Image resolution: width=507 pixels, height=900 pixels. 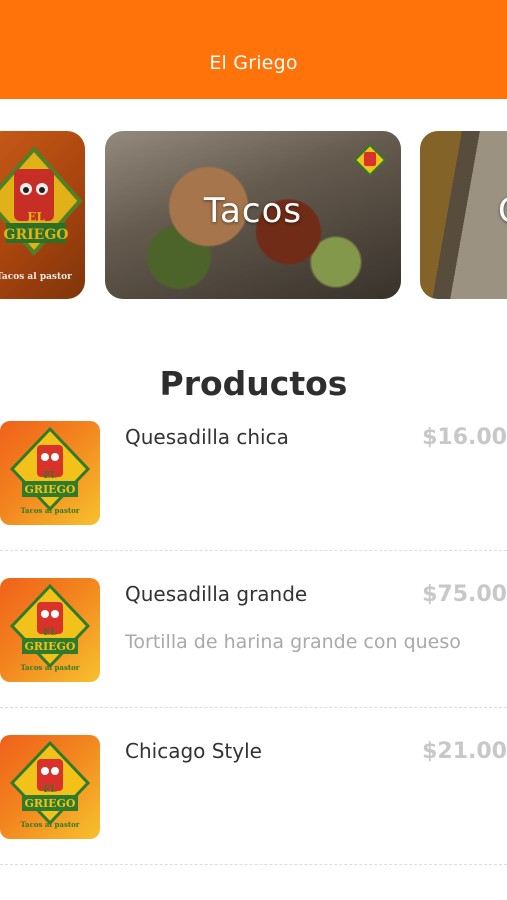 What do you see at coordinates (370, 160) in the screenshot?
I see `mini-logo-icon` at bounding box center [370, 160].